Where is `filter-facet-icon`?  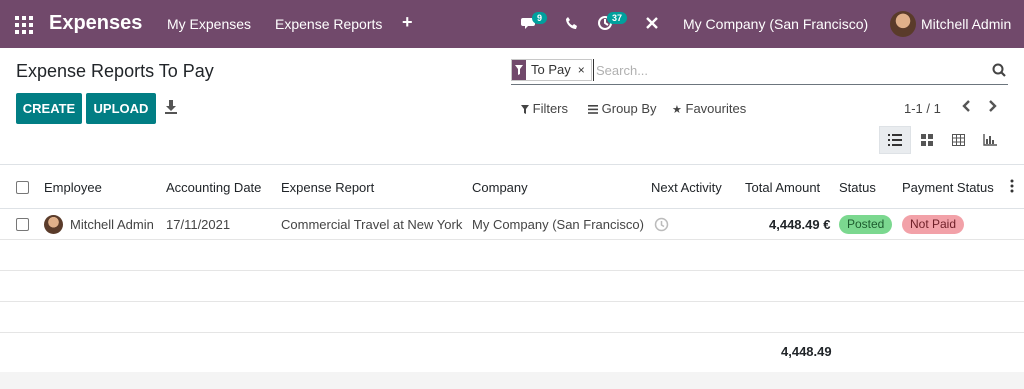
filter-facet-icon is located at coordinates (519, 70).